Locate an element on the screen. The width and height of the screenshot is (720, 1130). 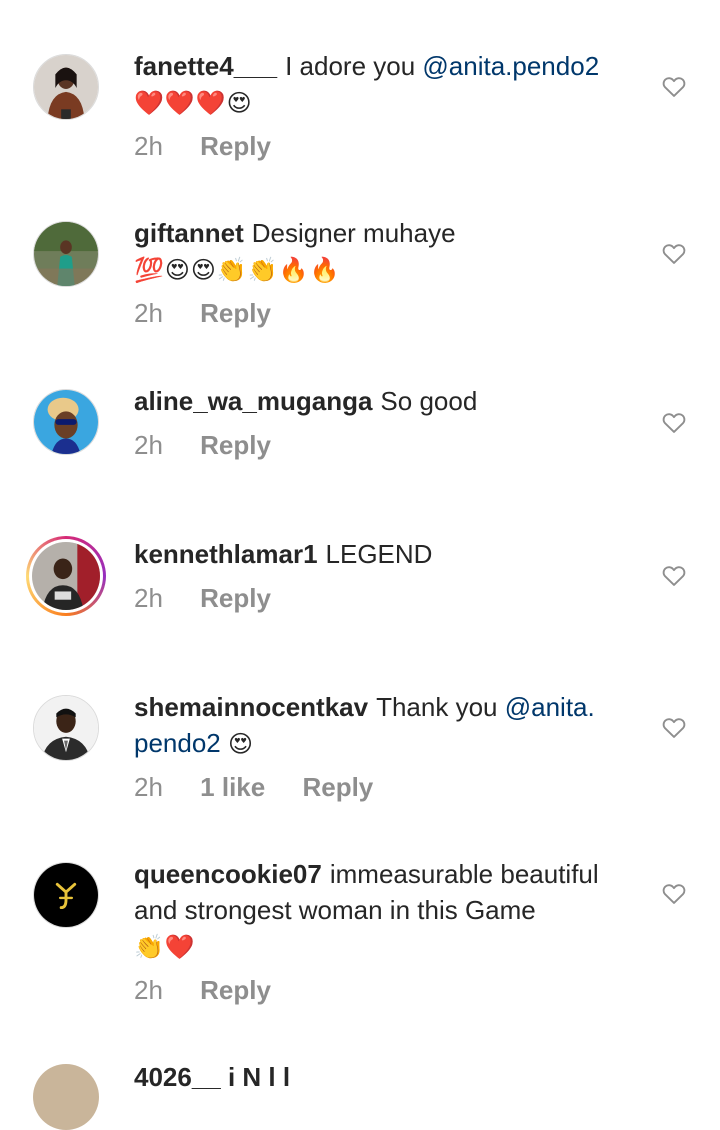
man-with-story-ring-avatar is located at coordinates (66, 576).